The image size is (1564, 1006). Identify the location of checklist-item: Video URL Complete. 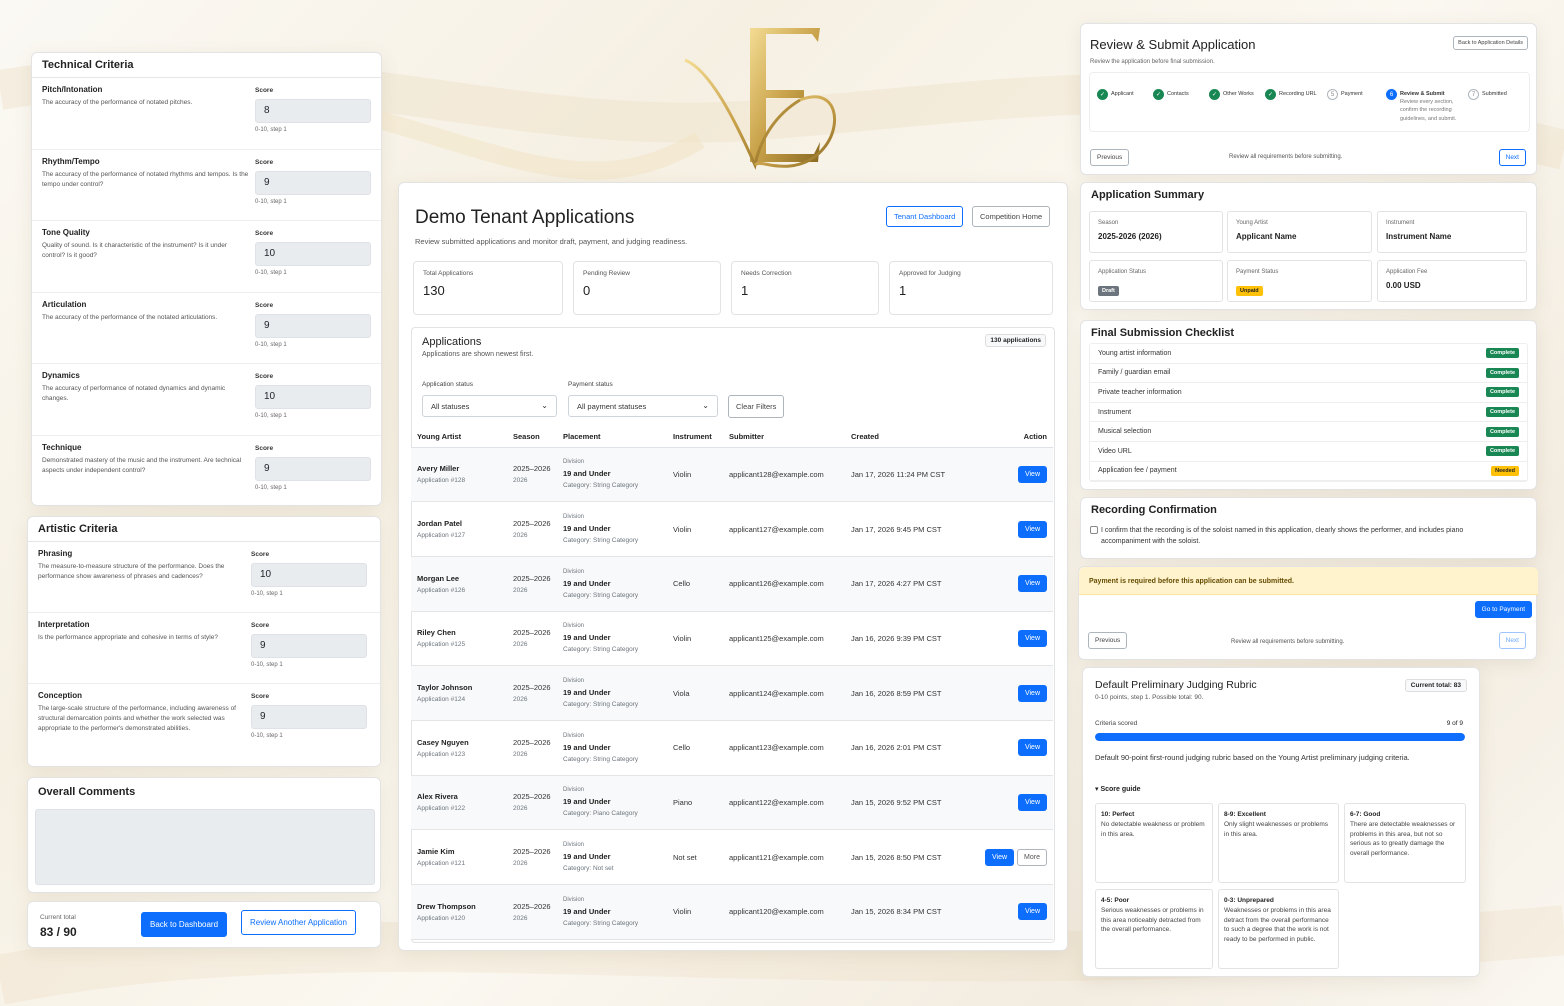
(1308, 452).